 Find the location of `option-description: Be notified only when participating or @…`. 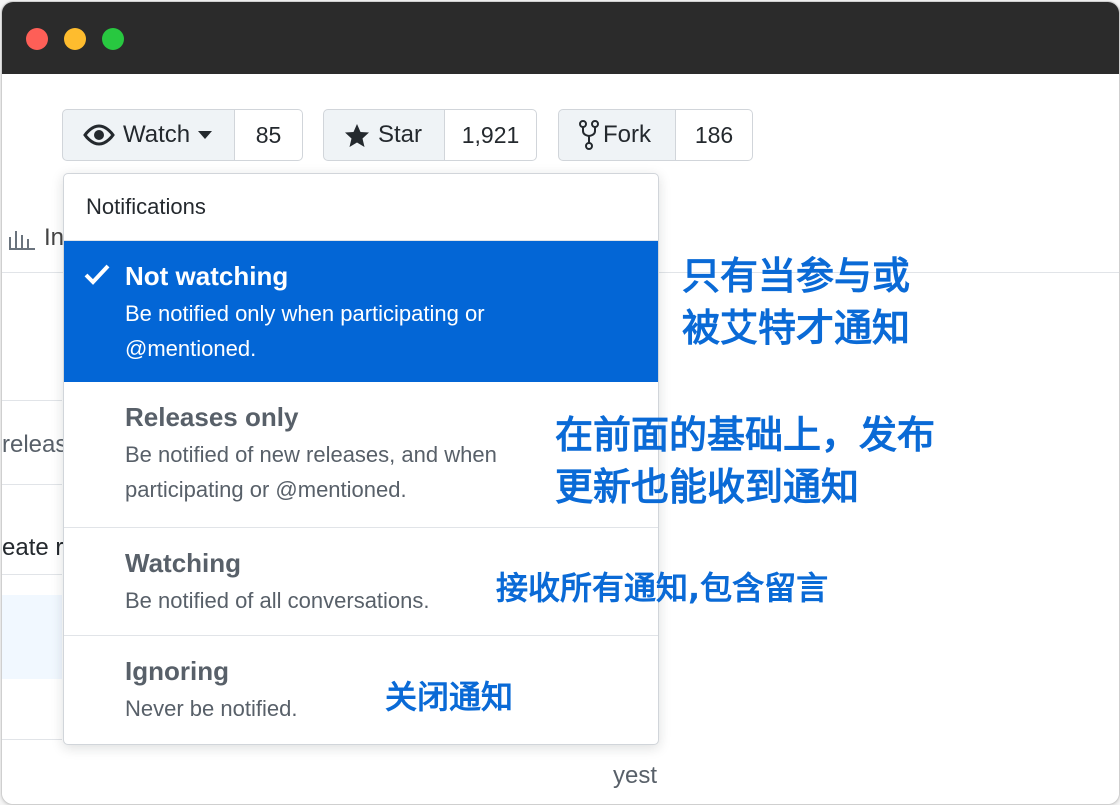

option-description: Be notified only when participating or @… is located at coordinates (305, 331).